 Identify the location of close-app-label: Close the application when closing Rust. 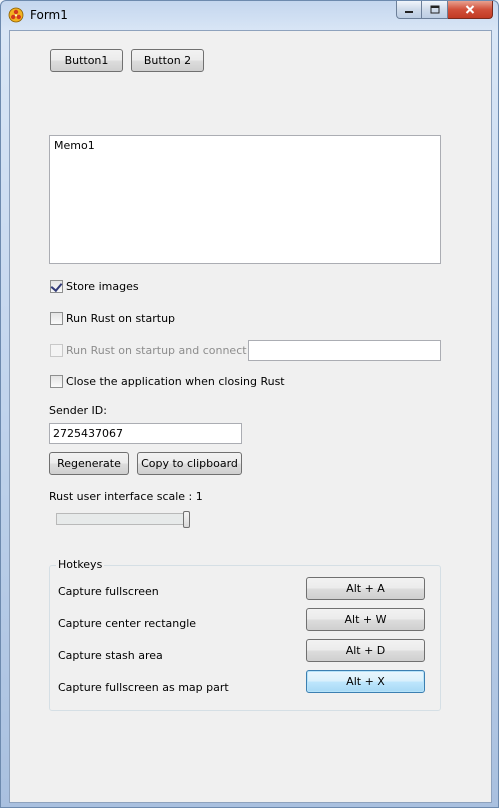
(175, 381).